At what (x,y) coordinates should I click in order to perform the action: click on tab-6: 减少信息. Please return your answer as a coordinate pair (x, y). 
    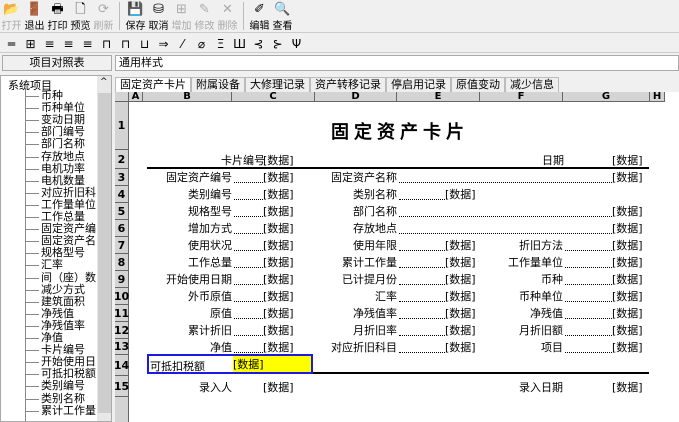
    Looking at the image, I should click on (532, 85).